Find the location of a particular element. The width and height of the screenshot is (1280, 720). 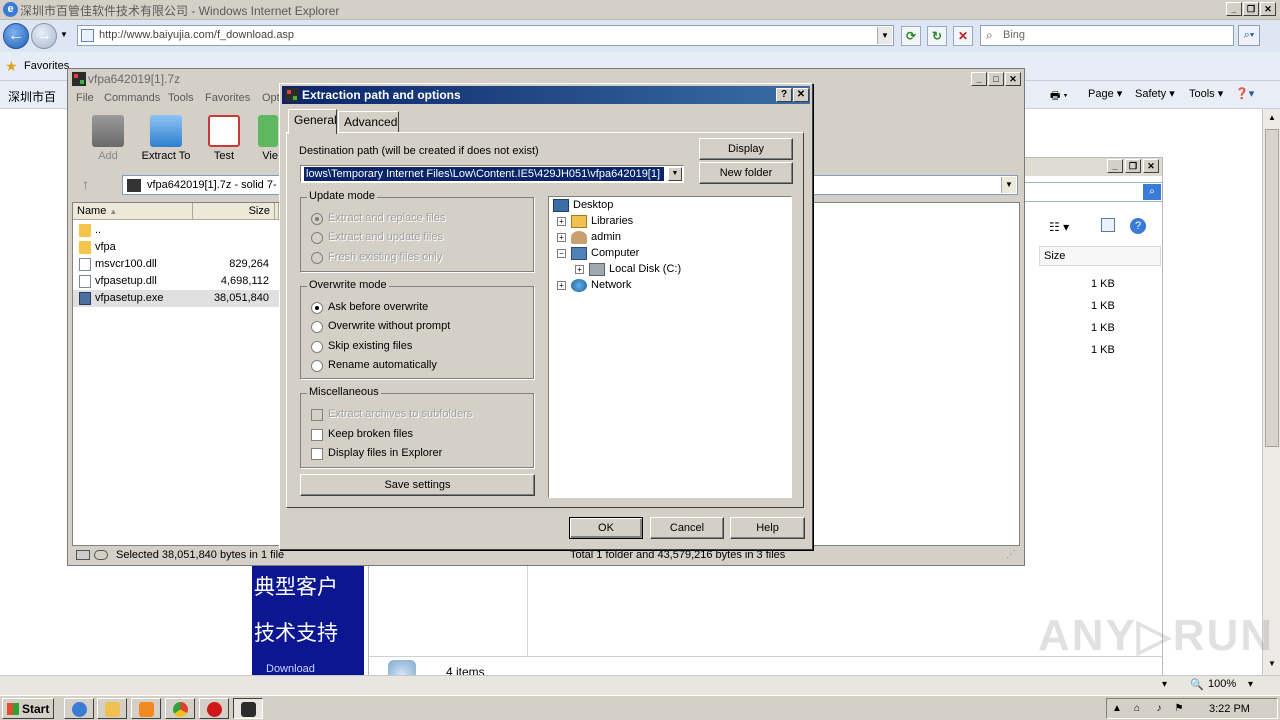

explorer-search-box: ⌕ is located at coordinates (1093, 192).